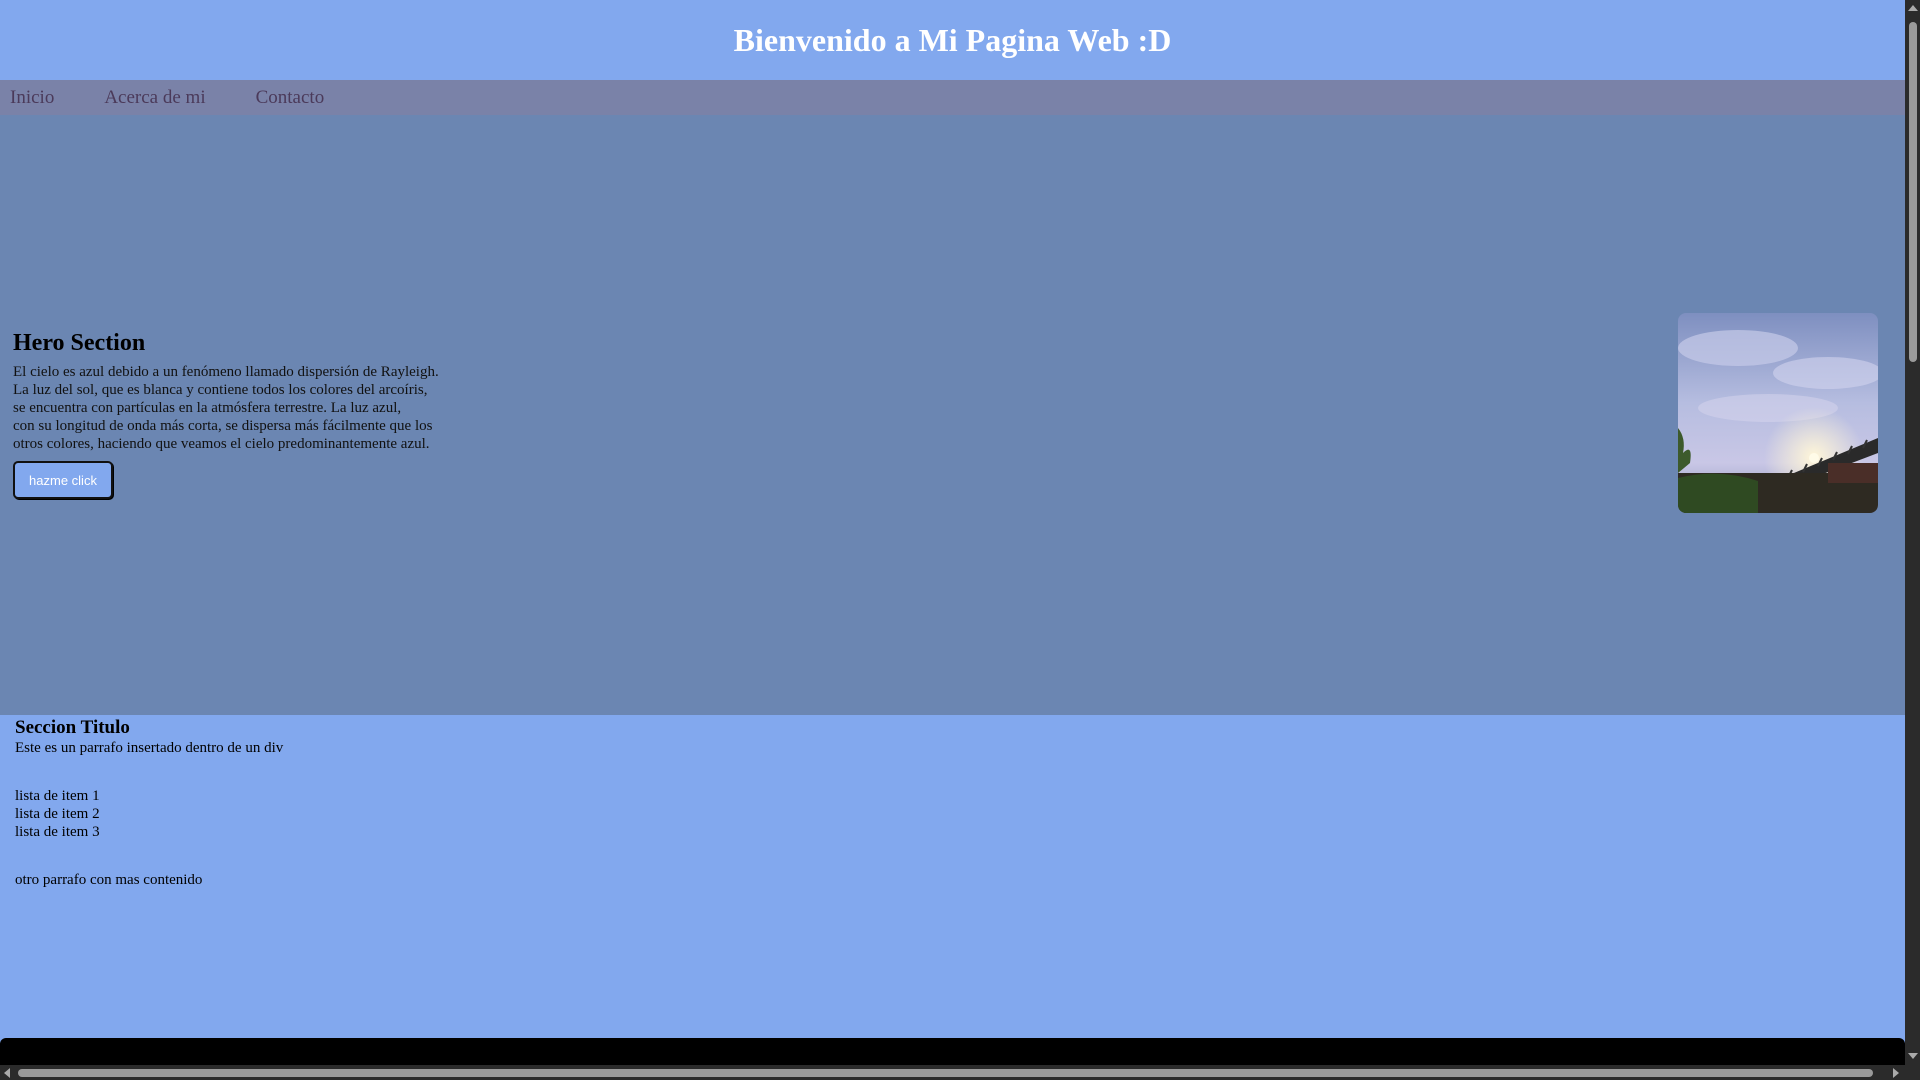  What do you see at coordinates (57, 832) in the screenshot?
I see `list-item: lista de item 3` at bounding box center [57, 832].